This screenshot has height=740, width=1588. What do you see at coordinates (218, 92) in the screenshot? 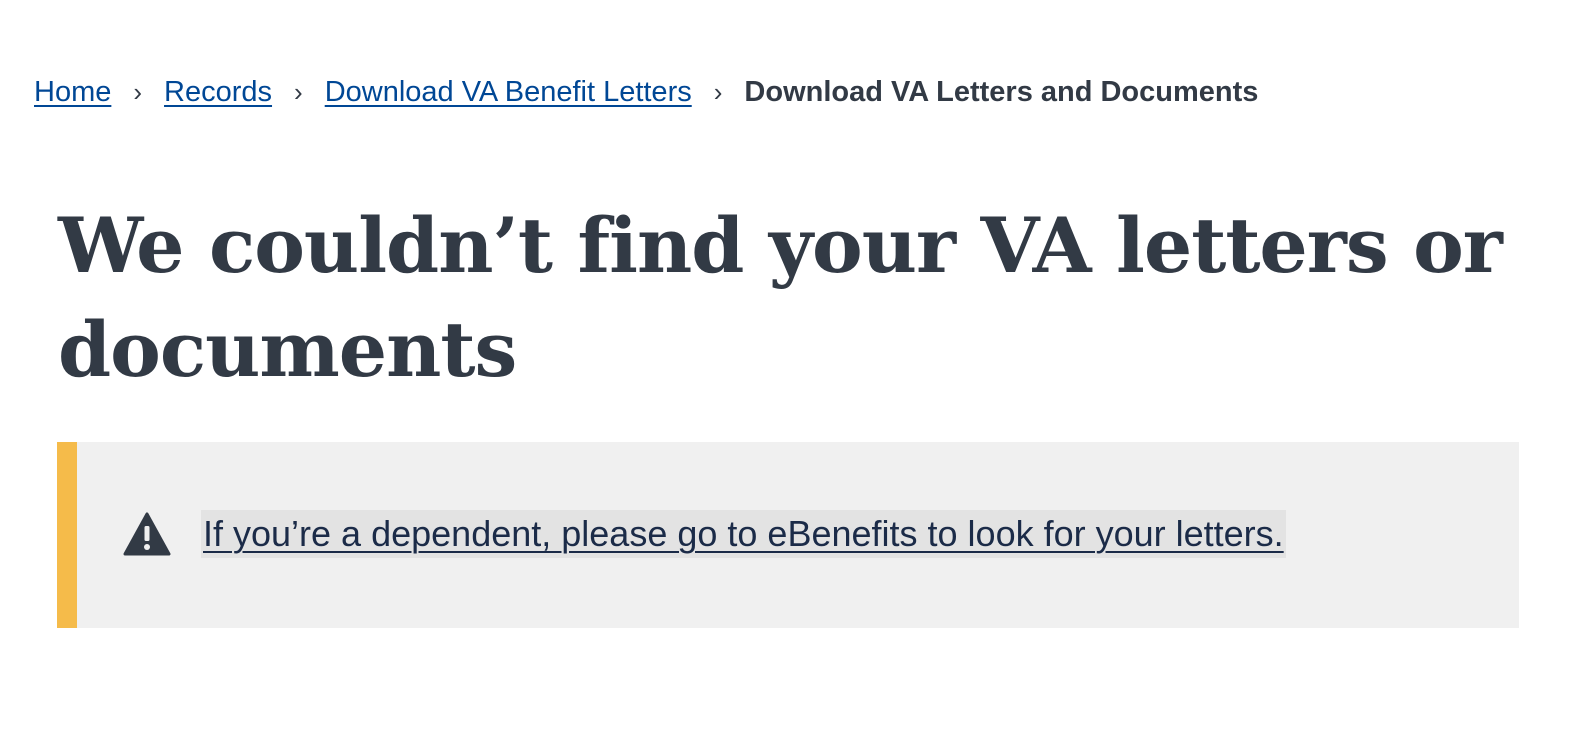
I see `breadcrumb-records-link: Records` at bounding box center [218, 92].